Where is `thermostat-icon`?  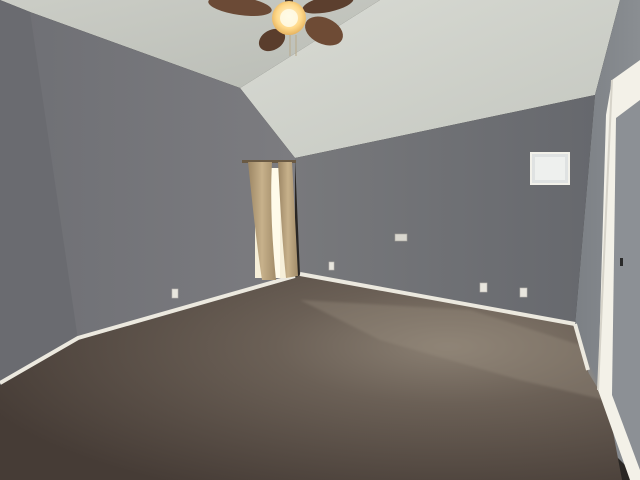 thermostat-icon is located at coordinates (401, 237).